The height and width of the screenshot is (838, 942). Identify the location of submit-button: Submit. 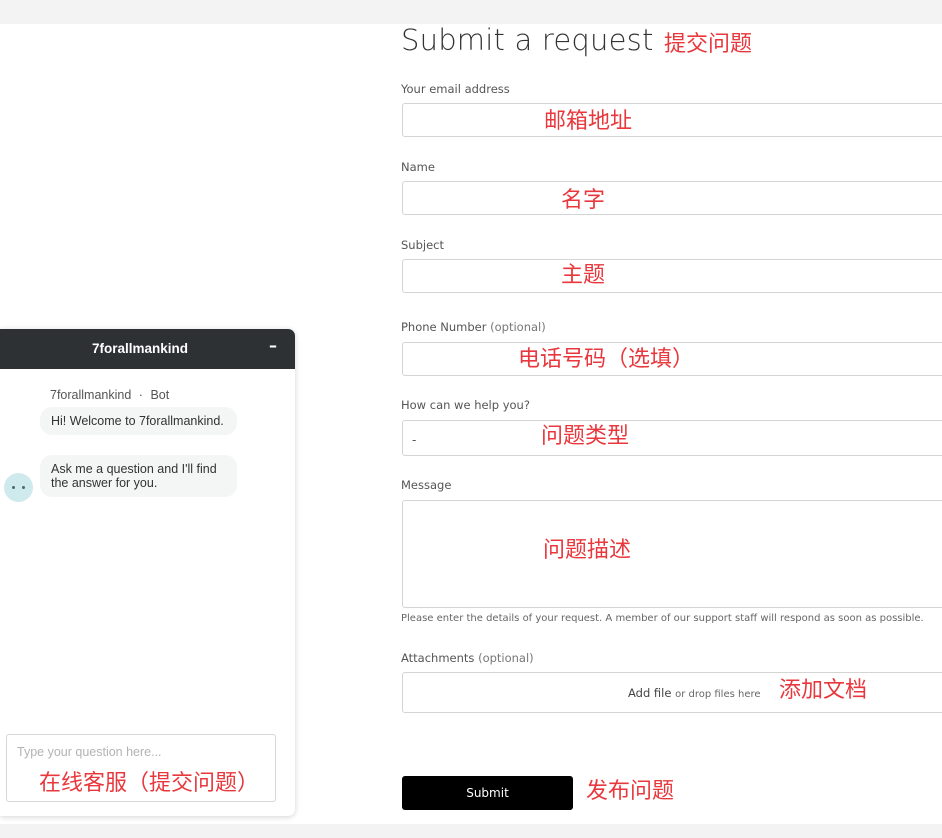
(487, 793).